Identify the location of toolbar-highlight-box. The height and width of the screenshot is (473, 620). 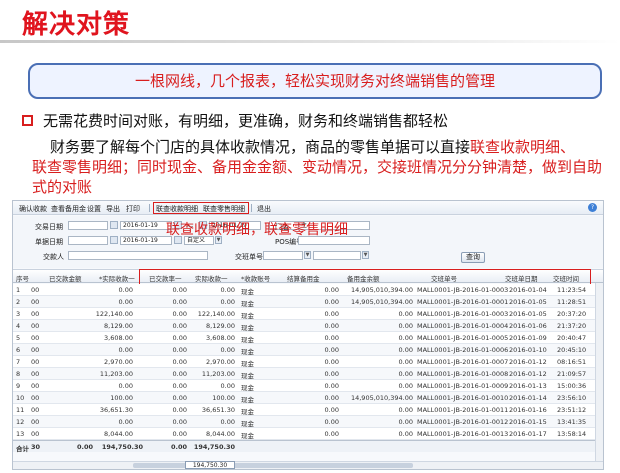
(201, 208).